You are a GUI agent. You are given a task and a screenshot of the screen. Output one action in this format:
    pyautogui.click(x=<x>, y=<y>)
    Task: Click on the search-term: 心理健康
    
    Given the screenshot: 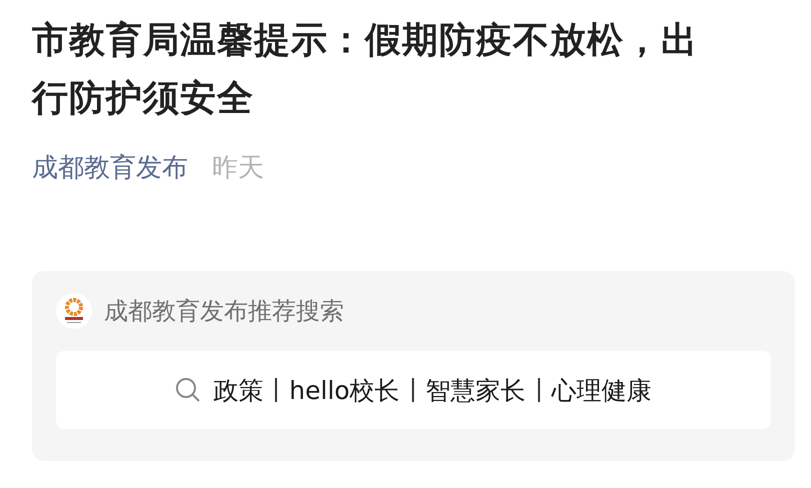 What is the action you would take?
    pyautogui.click(x=602, y=390)
    